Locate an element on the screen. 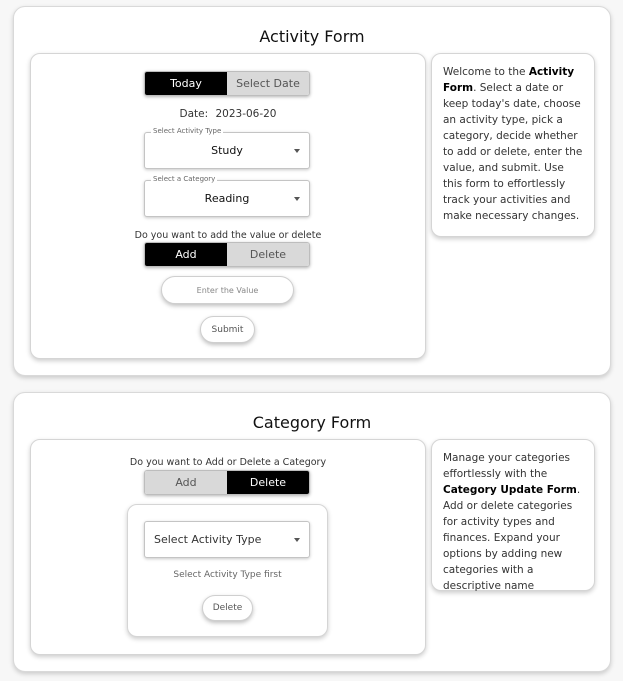  info-text: Welcome to the is located at coordinates (486, 72).